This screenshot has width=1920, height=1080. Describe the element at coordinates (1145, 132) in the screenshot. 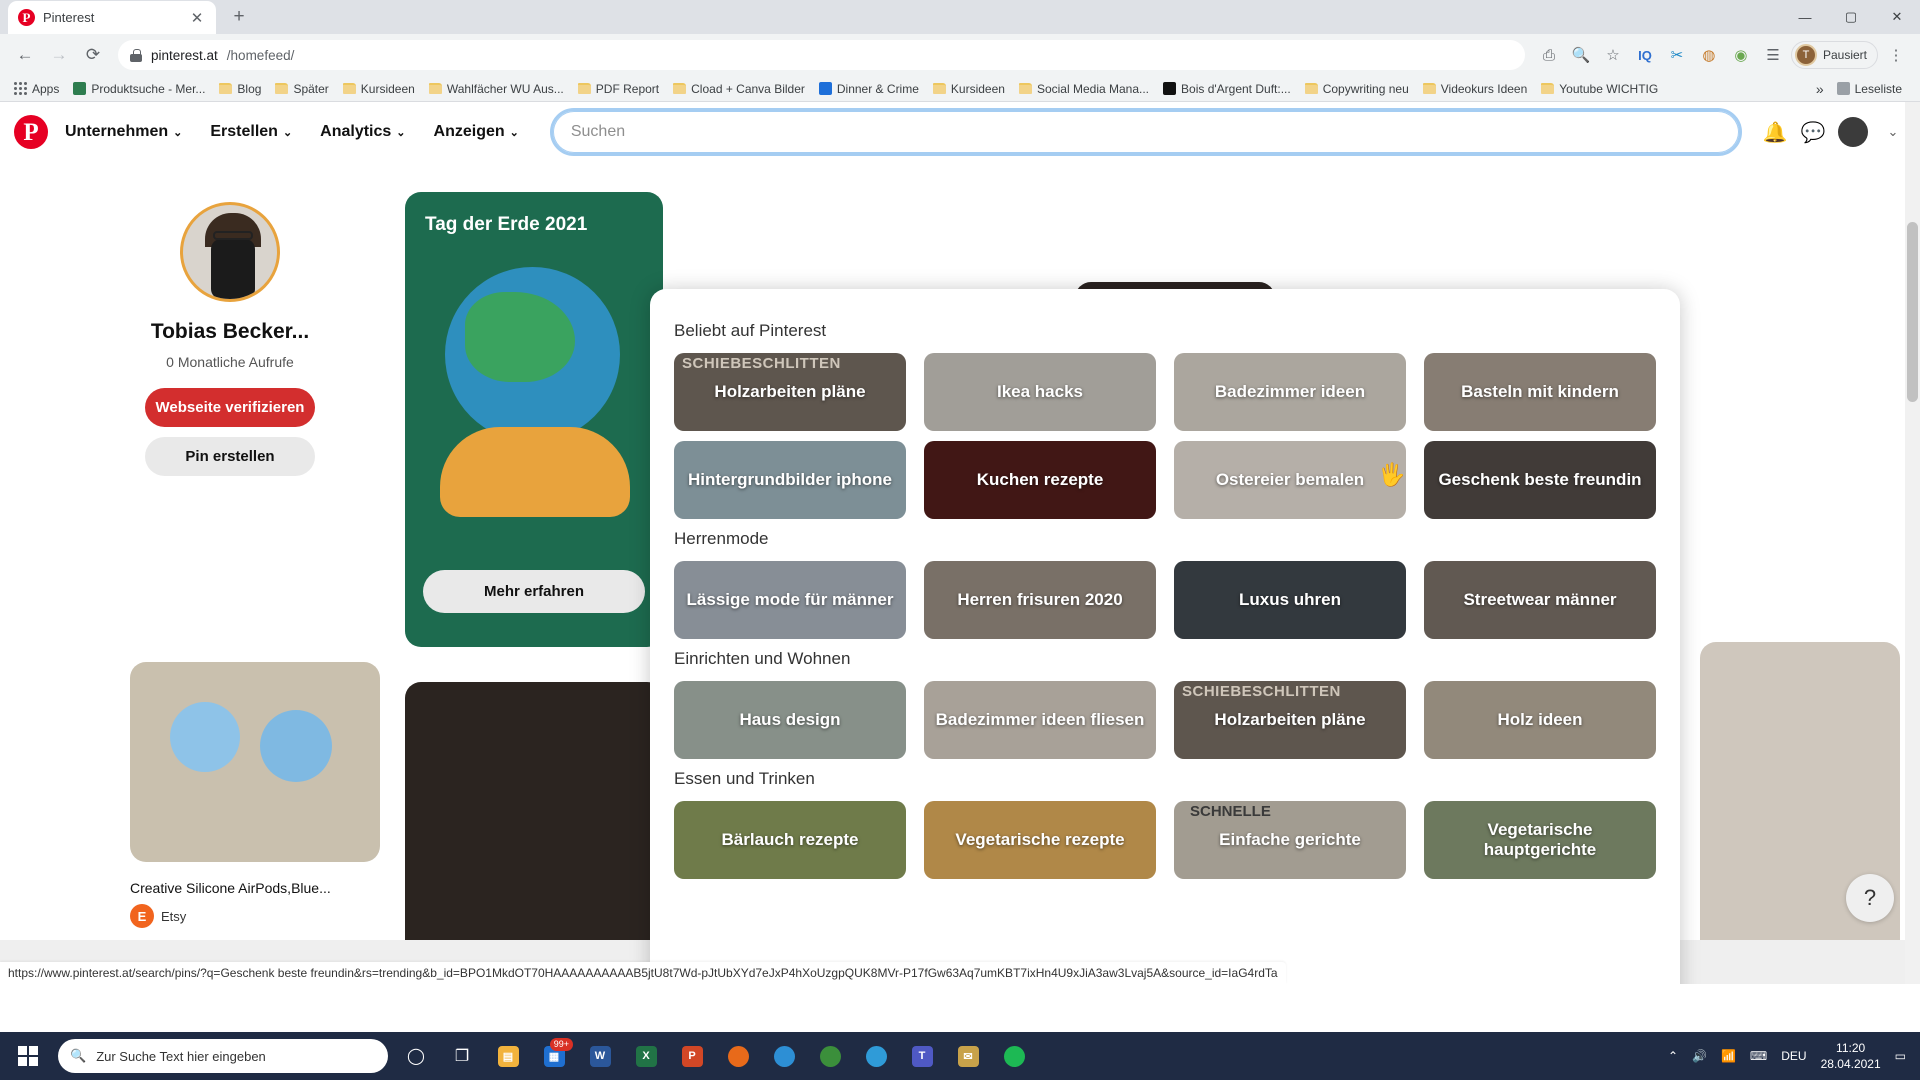

I see `search-input: Suchen` at that location.